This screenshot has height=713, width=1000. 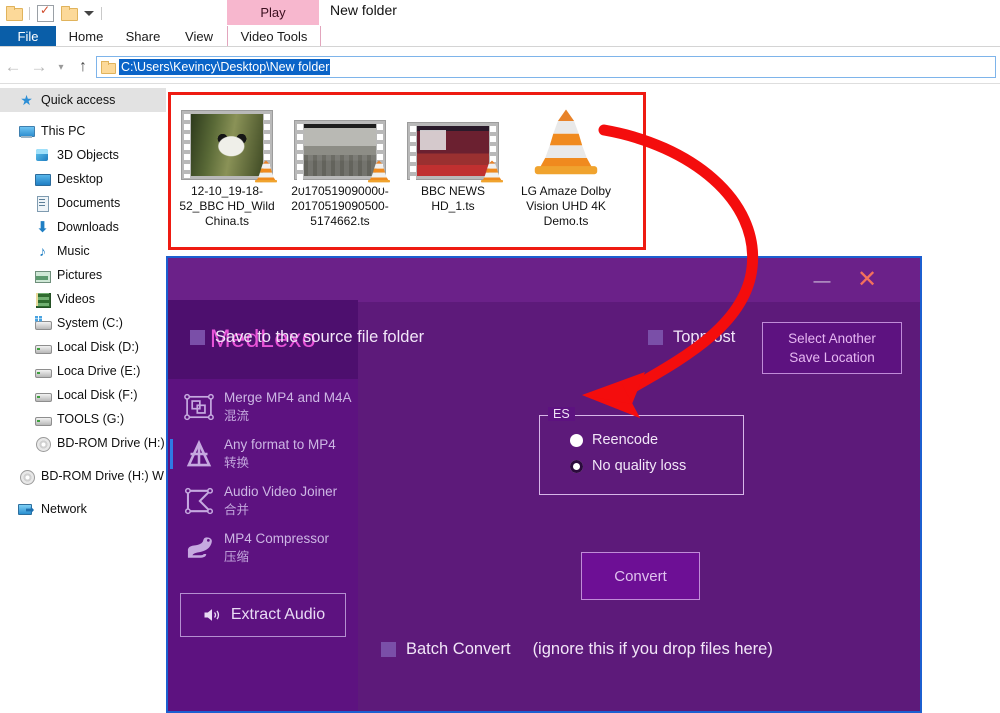 I want to click on sidebar-item-bdrom-h: BD-ROM Drive (H:), so click(x=83, y=443).